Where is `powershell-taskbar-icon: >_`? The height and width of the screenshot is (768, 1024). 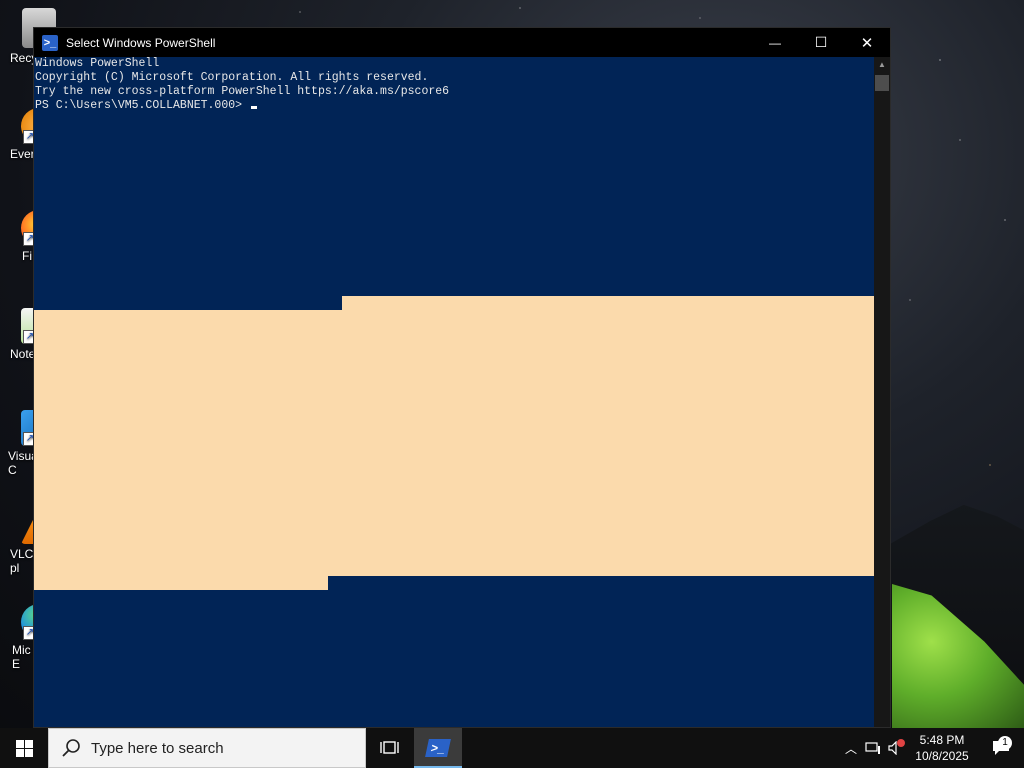
powershell-taskbar-icon: >_ is located at coordinates (438, 748).